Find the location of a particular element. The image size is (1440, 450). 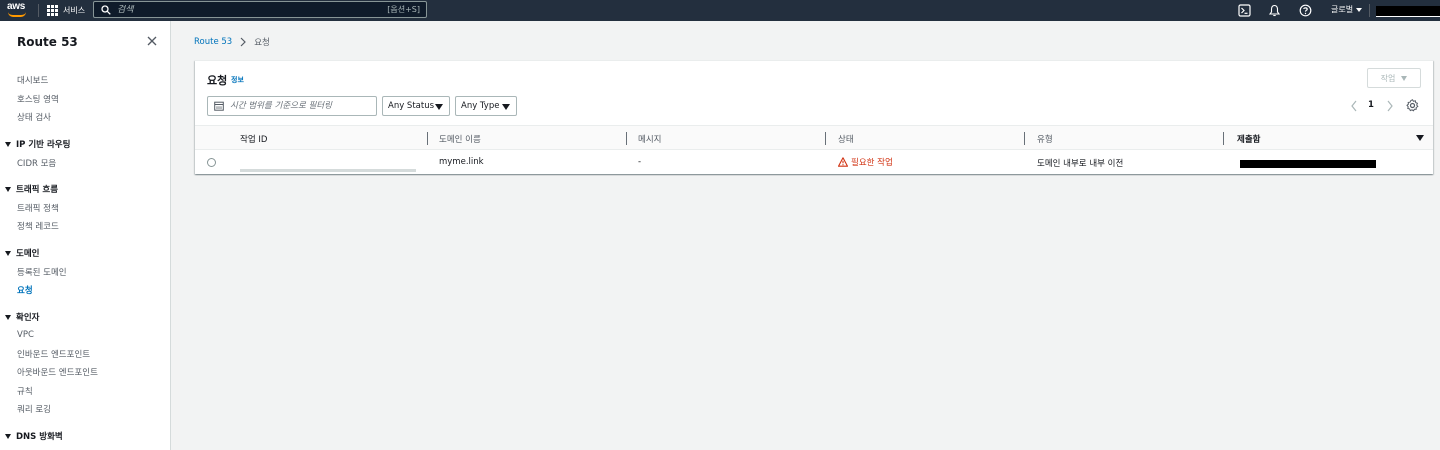

services-menu-button: 서비스 is located at coordinates (66, 10).